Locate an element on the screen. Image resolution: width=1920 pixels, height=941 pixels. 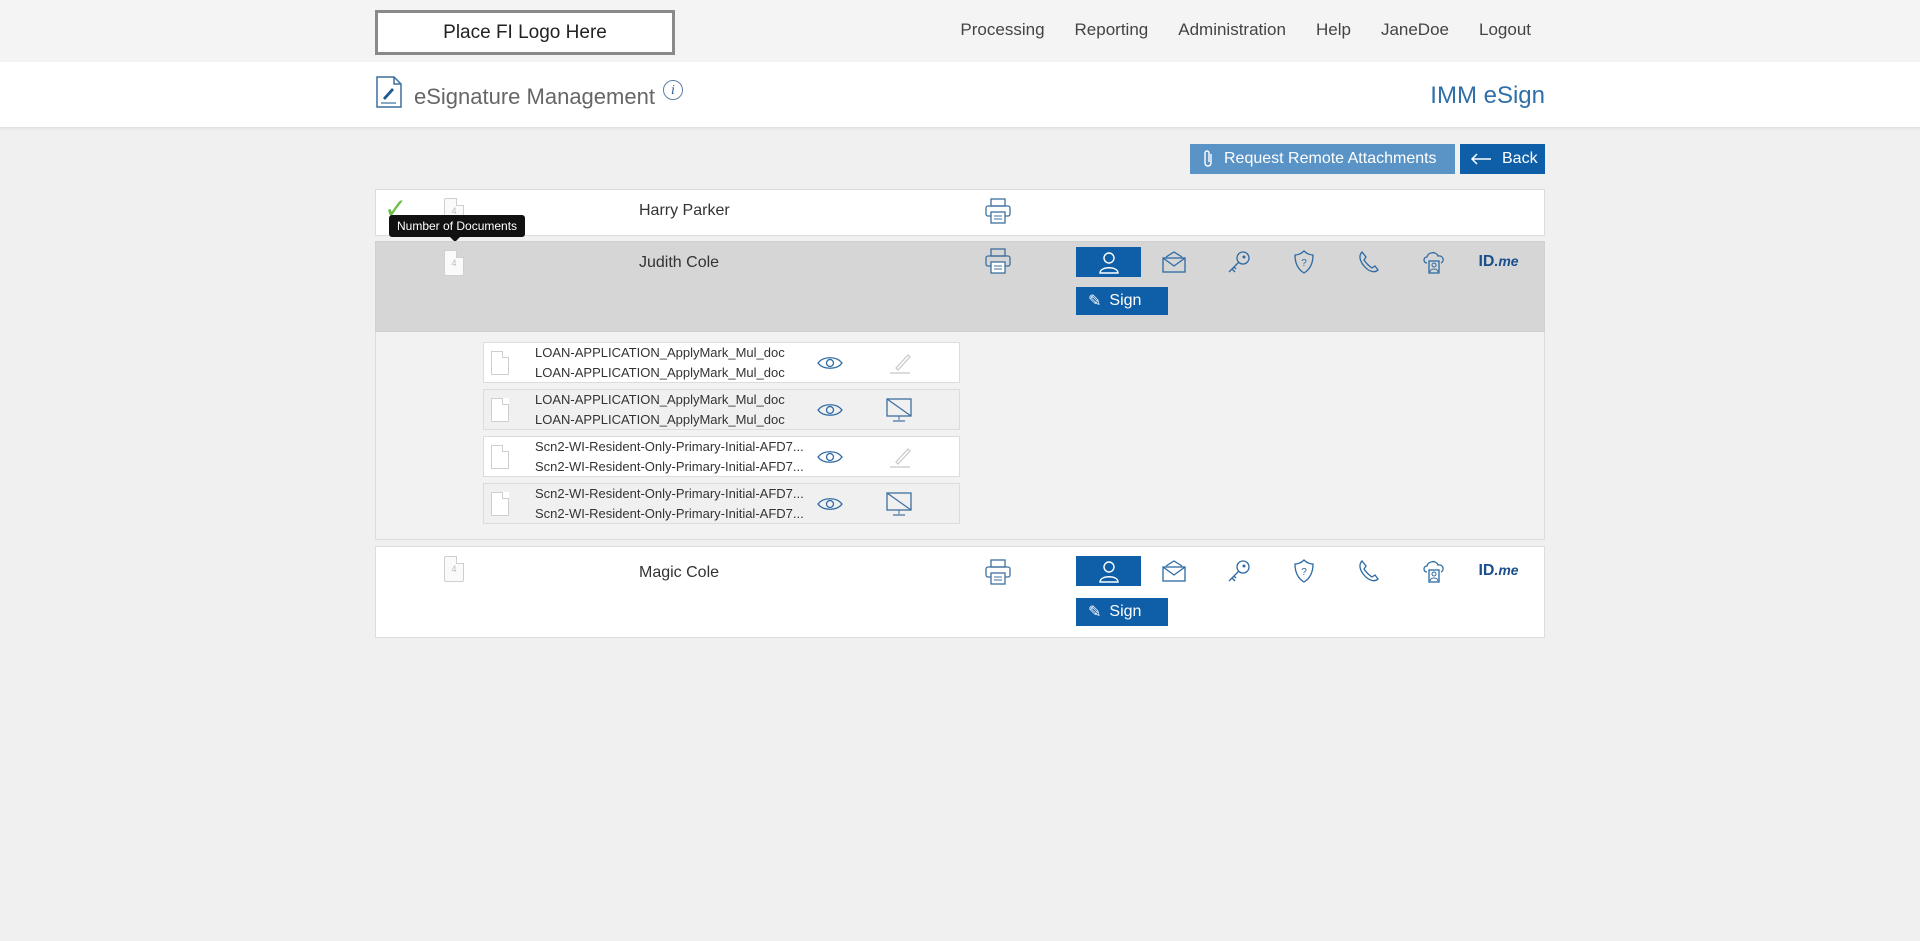
page-header: eSignature Management i IMM eSign is located at coordinates (960, 95).